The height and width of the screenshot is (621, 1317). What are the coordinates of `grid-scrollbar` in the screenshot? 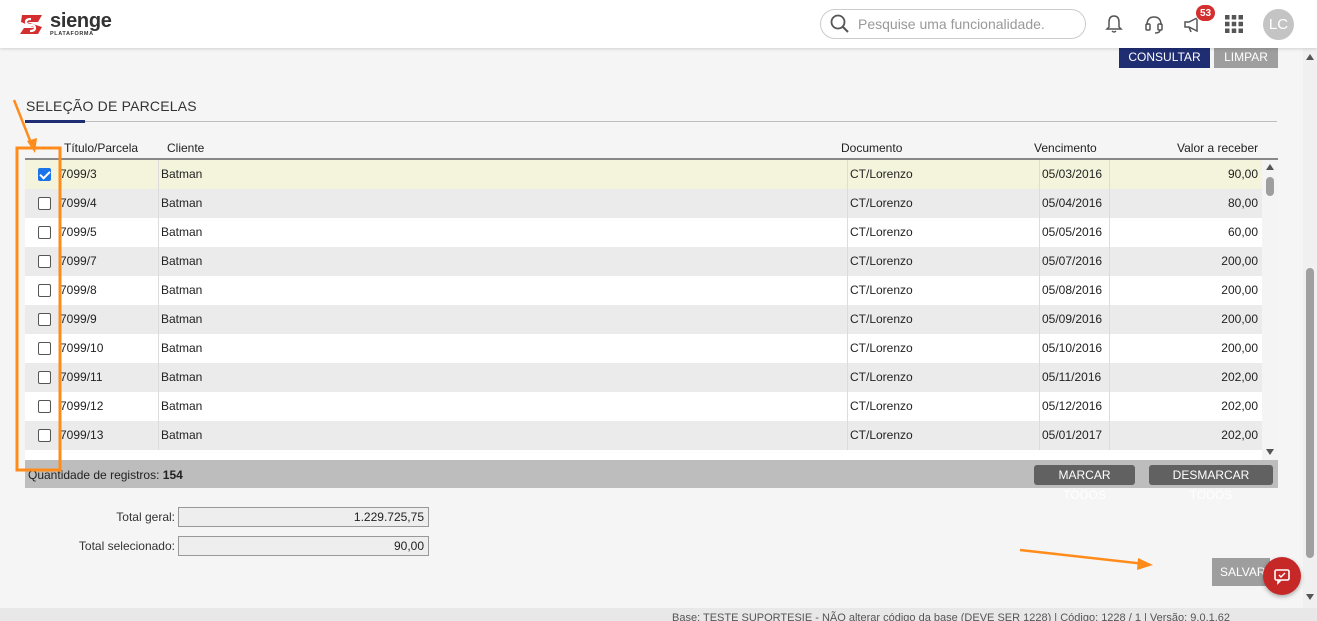 It's located at (1270, 310).